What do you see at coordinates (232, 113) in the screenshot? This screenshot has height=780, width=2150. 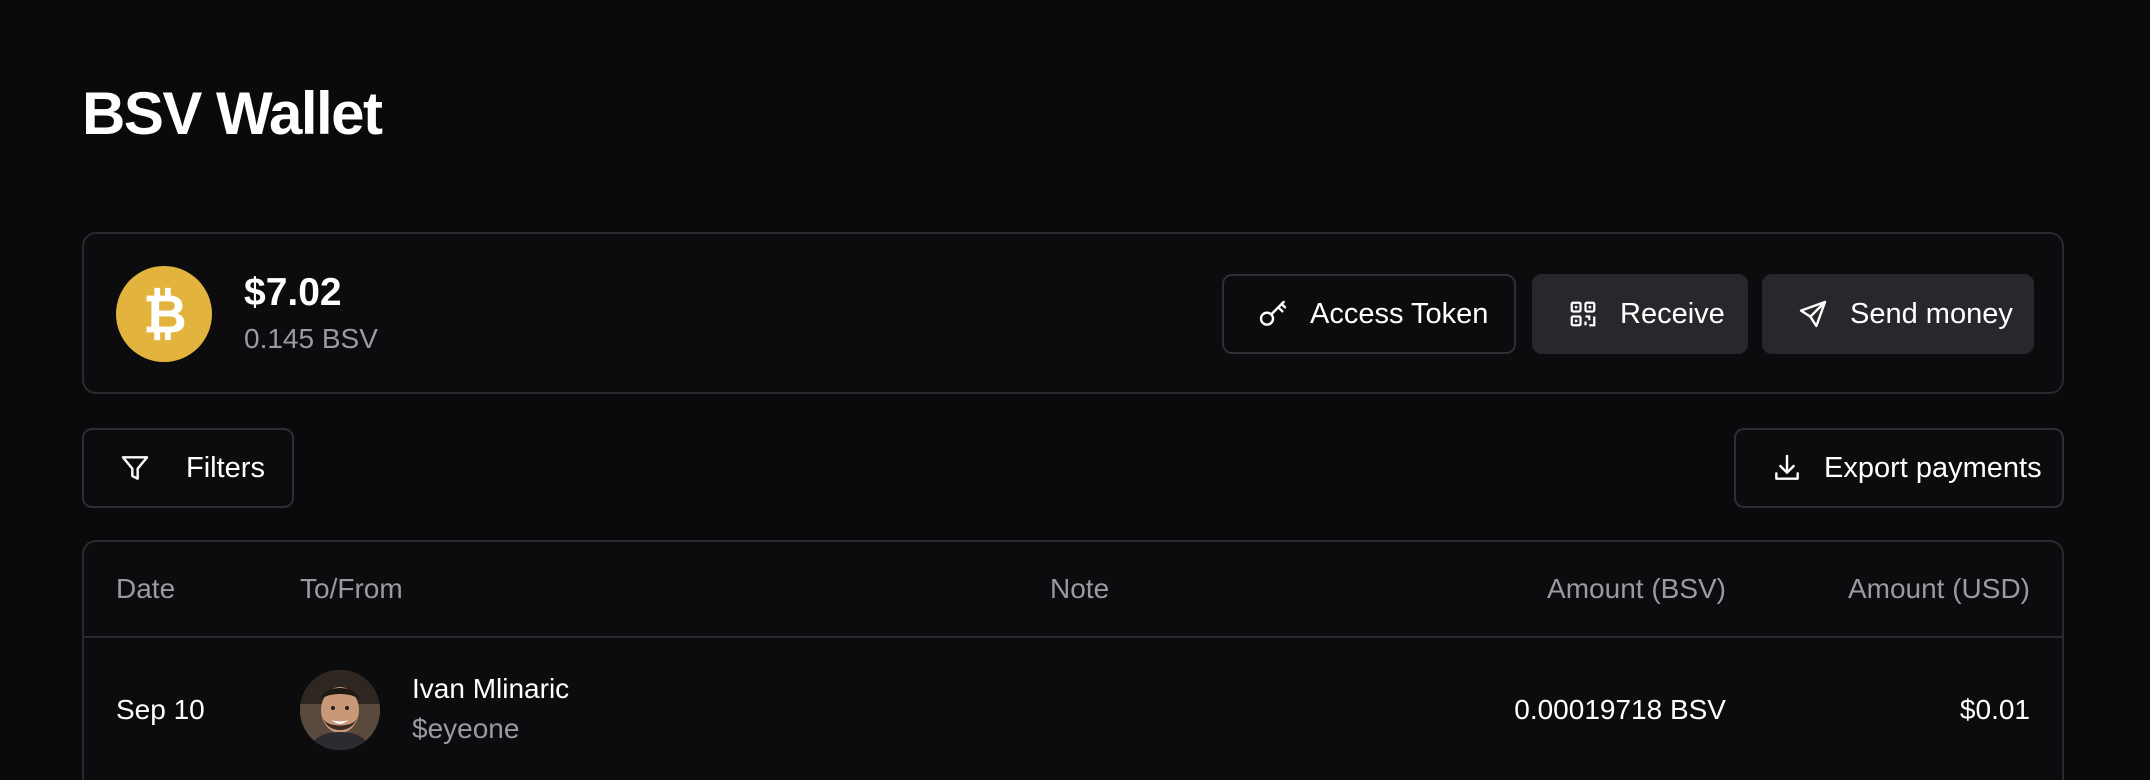 I see `page-title: BSV Wallet` at bounding box center [232, 113].